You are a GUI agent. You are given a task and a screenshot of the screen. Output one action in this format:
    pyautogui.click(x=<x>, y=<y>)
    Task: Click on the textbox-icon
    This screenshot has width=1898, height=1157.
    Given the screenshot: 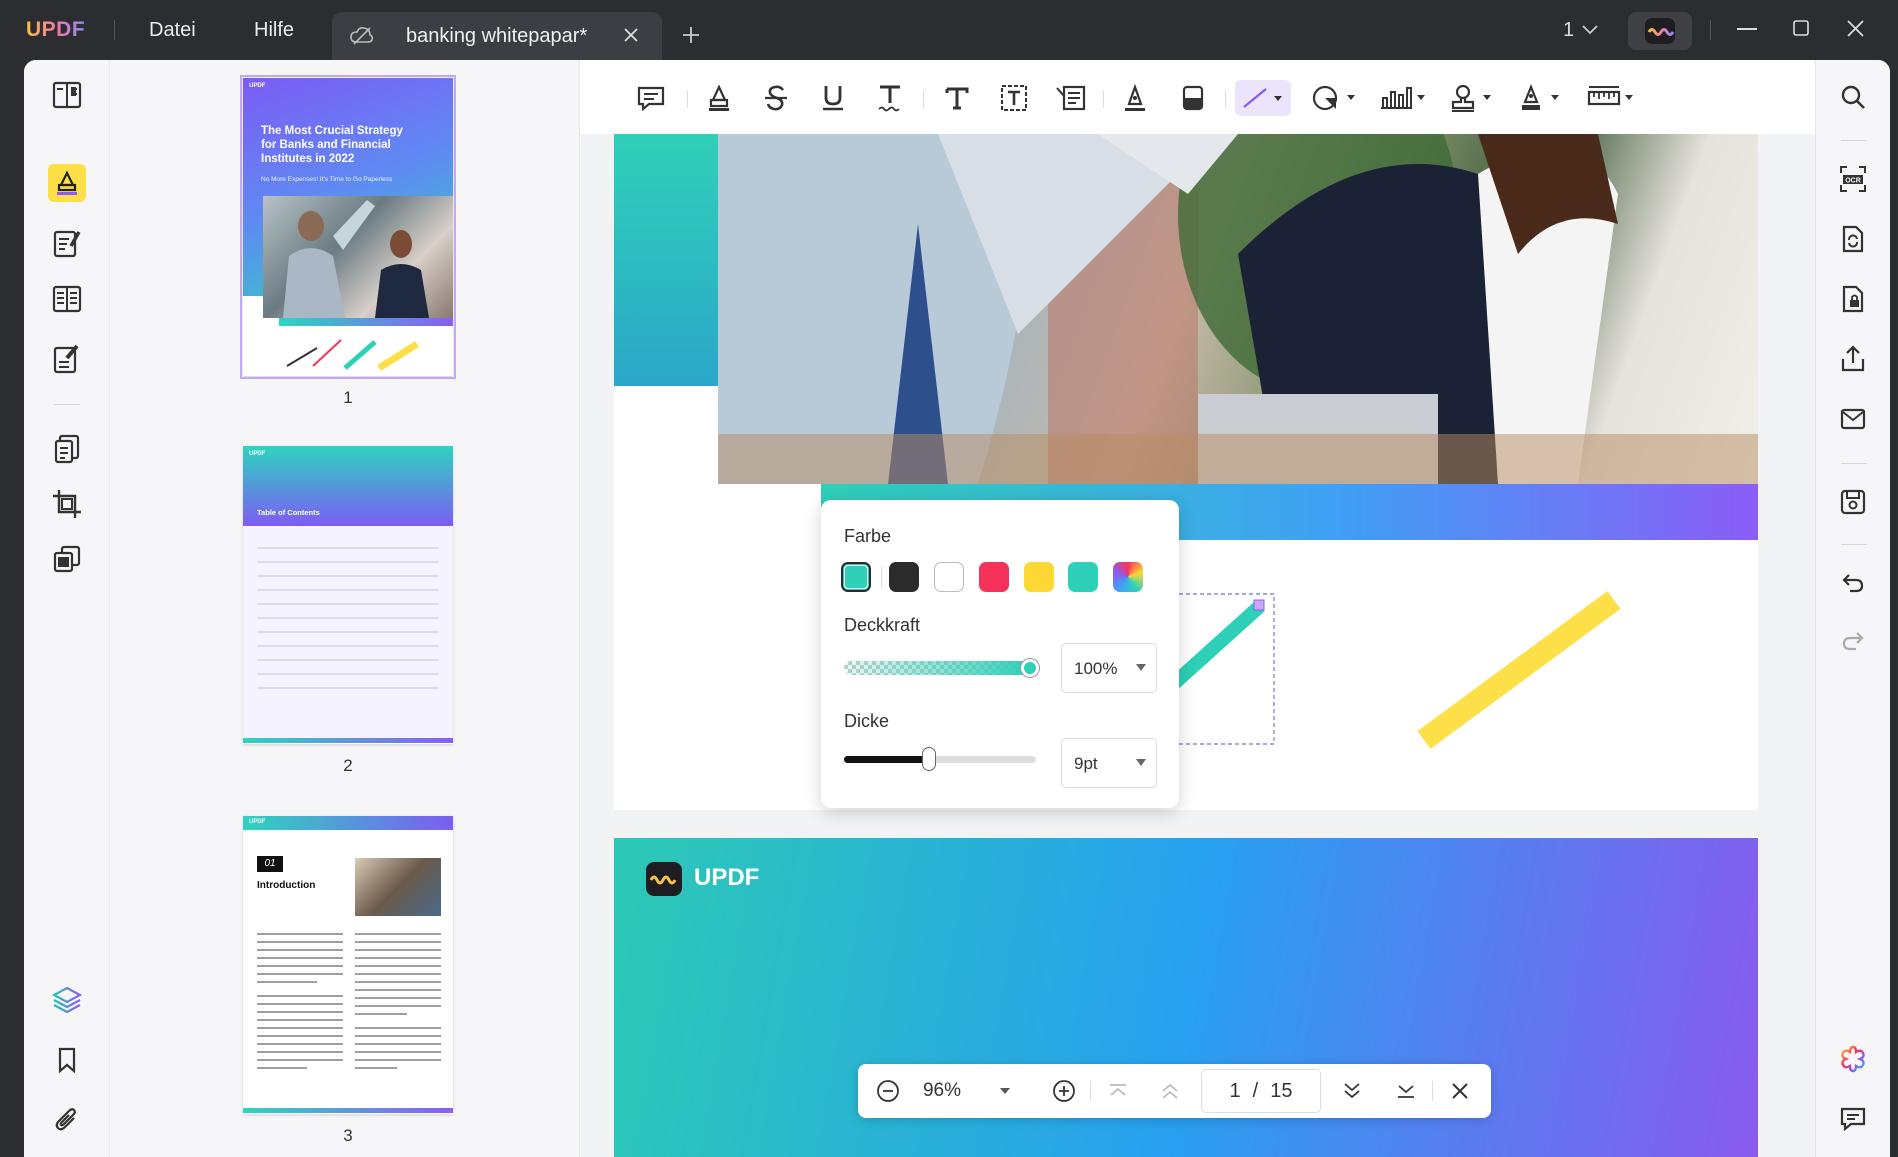 What is the action you would take?
    pyautogui.click(x=1014, y=98)
    